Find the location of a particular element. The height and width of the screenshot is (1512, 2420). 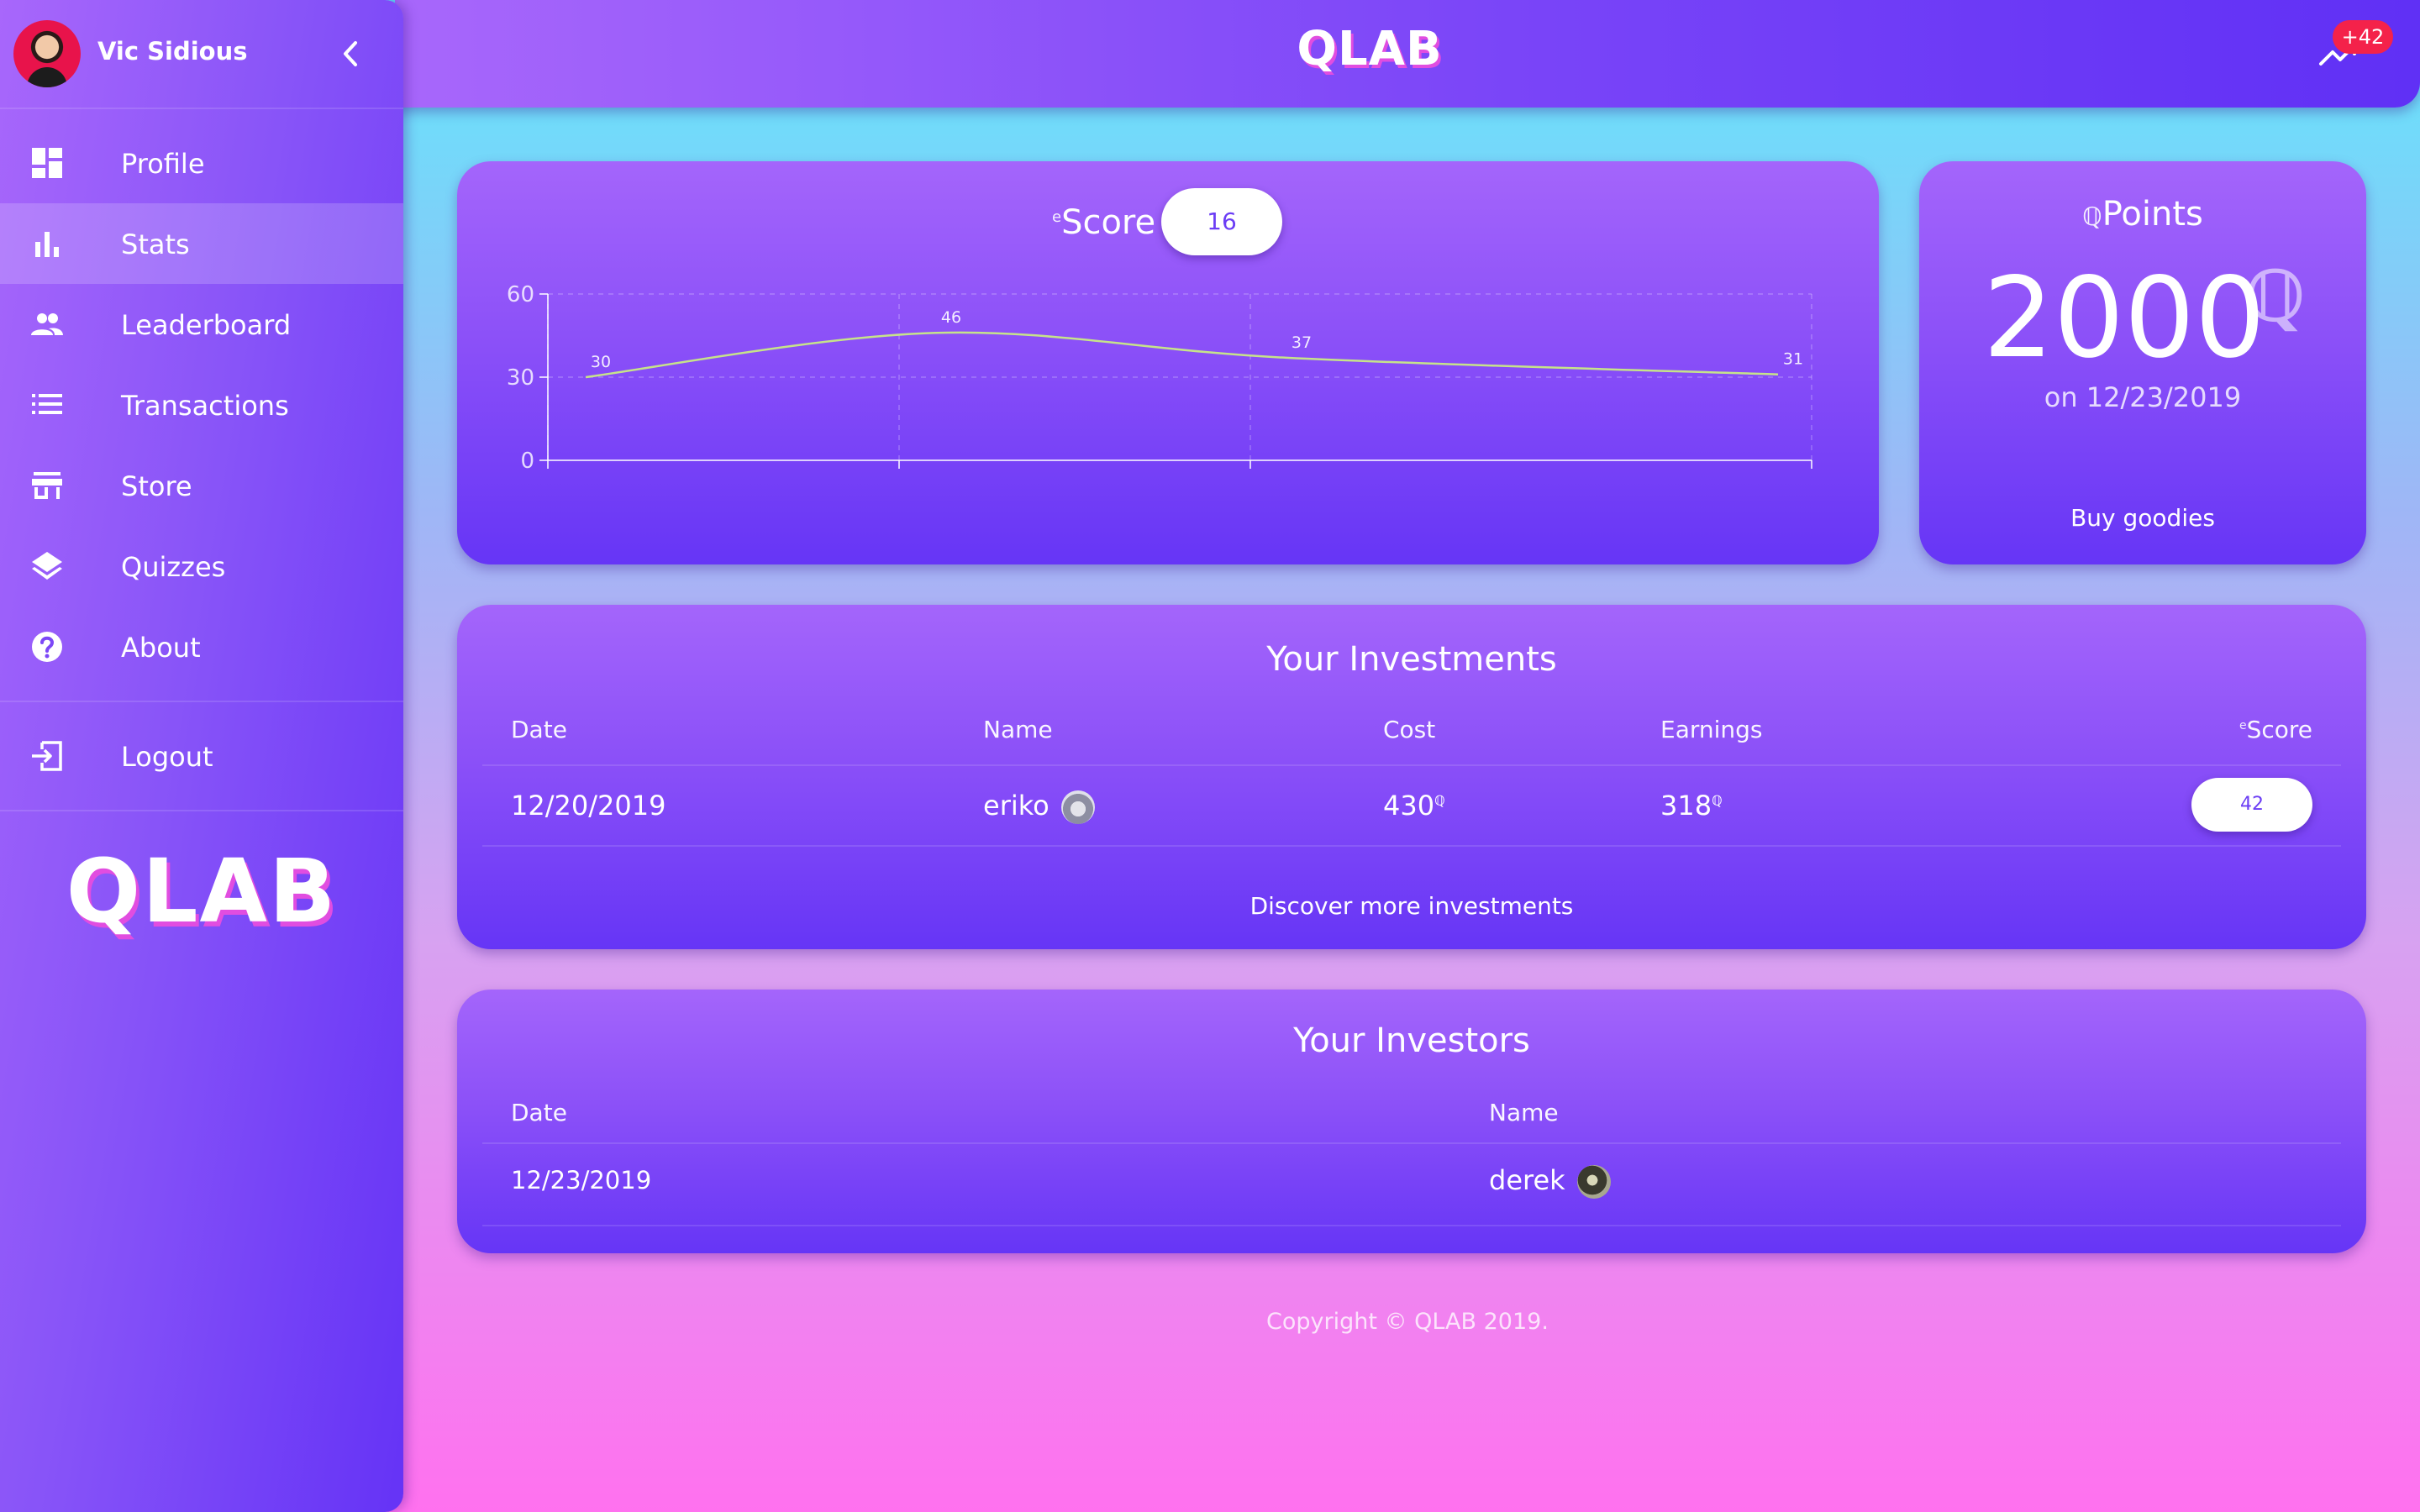

sidebar-item-transactions: Transactions is located at coordinates (202, 405).